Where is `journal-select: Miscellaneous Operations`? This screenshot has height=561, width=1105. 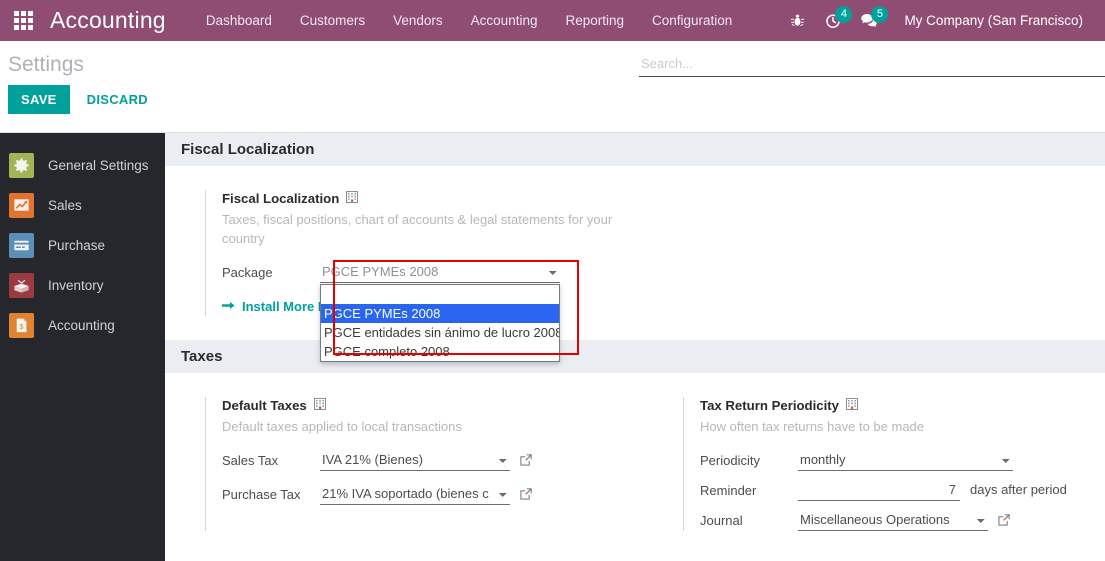 journal-select: Miscellaneous Operations is located at coordinates (893, 520).